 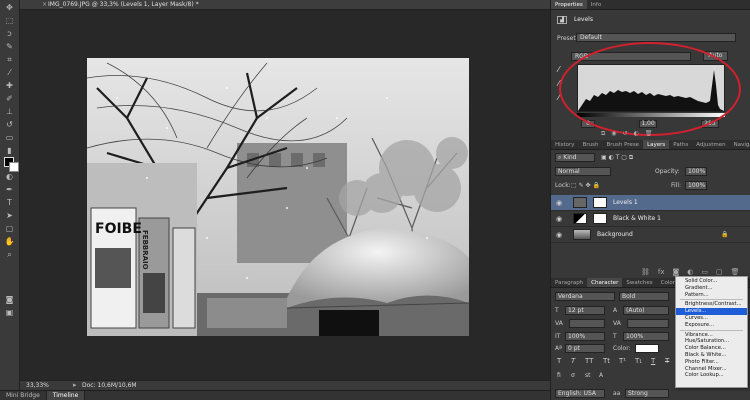 What do you see at coordinates (649, 134) in the screenshot?
I see `delete-adjustment-icon: 🗑` at bounding box center [649, 134].